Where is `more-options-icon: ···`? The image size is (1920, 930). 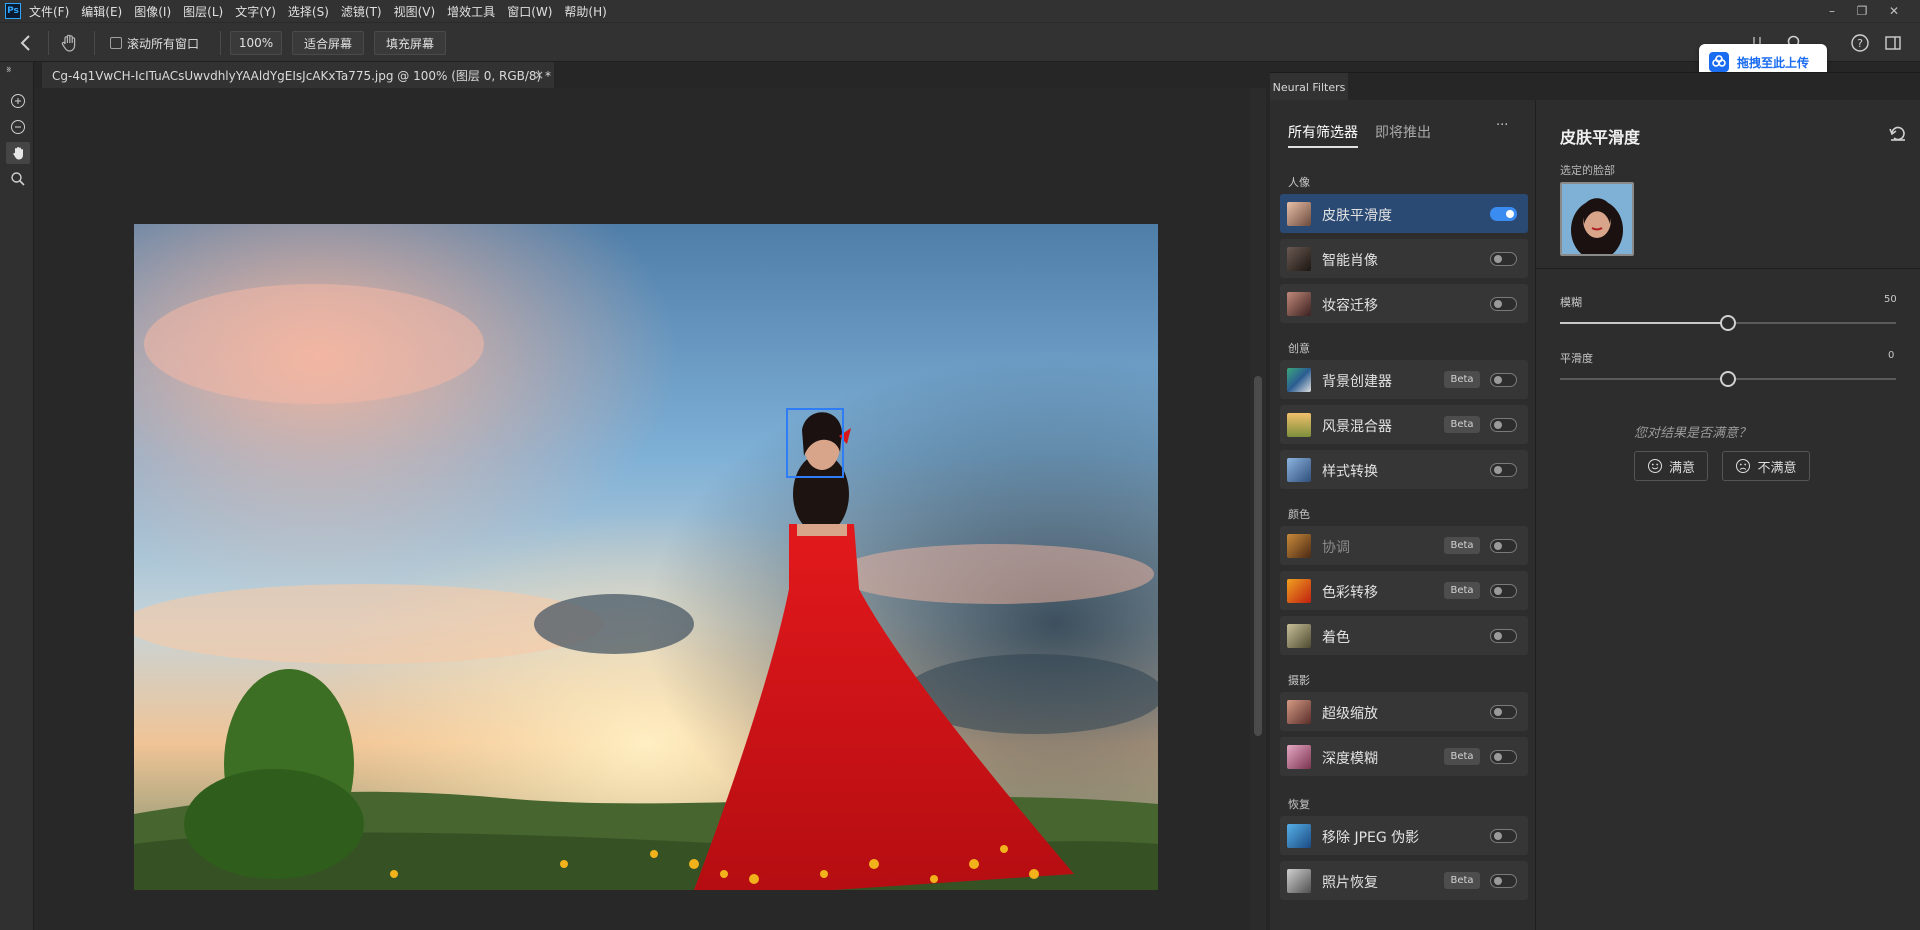 more-options-icon: ··· is located at coordinates (1502, 125).